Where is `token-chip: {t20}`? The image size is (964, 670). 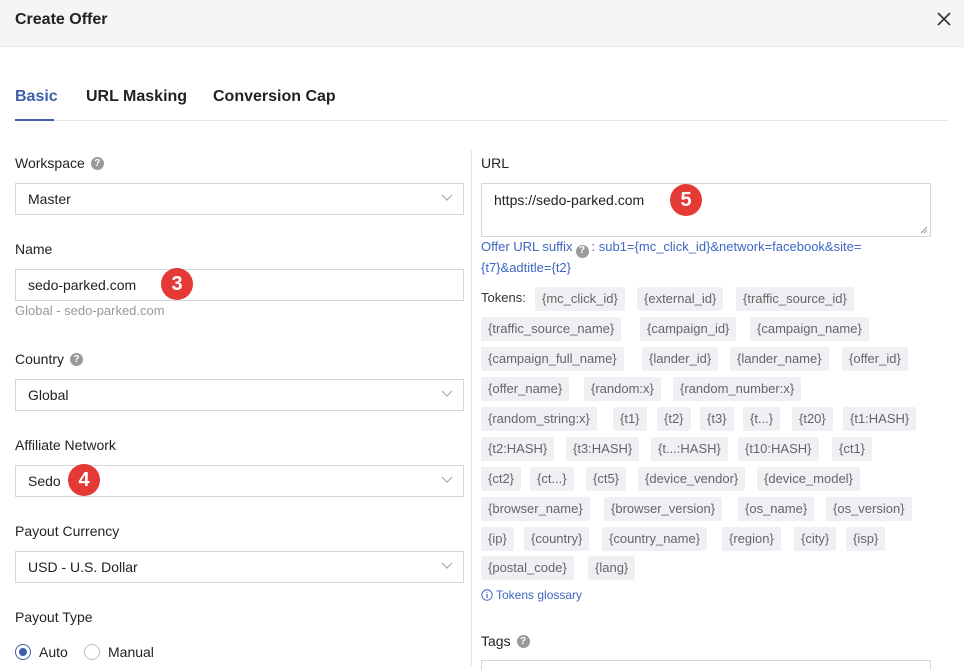
token-chip: {t20} is located at coordinates (812, 419).